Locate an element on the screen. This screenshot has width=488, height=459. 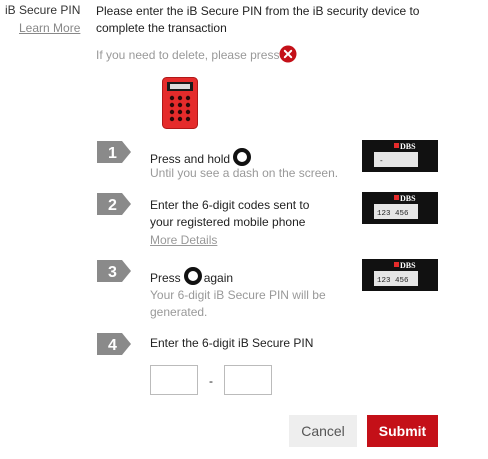
step-2-number: 2 is located at coordinates (112, 205).